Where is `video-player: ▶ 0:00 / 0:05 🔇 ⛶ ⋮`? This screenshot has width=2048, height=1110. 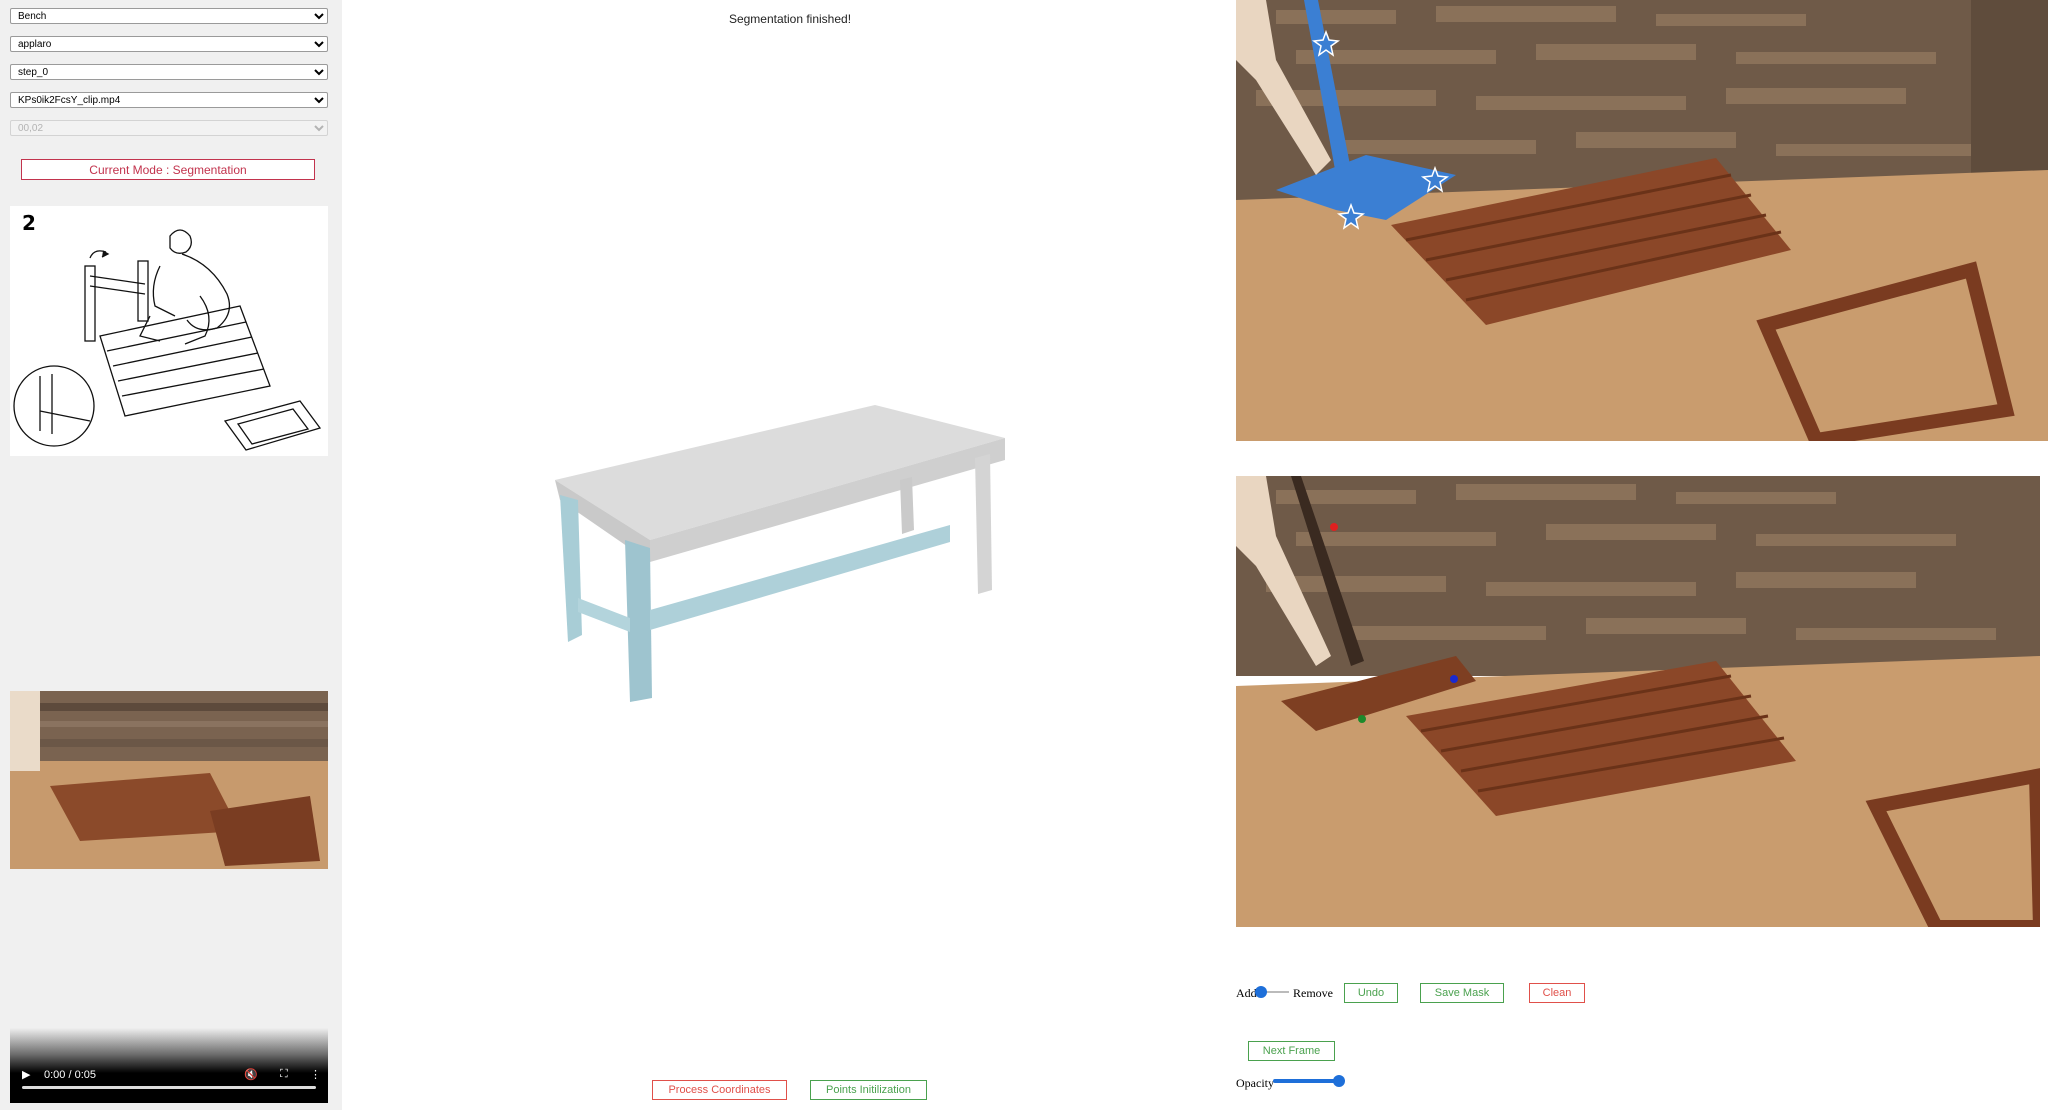
video-player: ▶ 0:00 / 0:05 🔇 ⛶ ⋮ is located at coordinates (169, 1065).